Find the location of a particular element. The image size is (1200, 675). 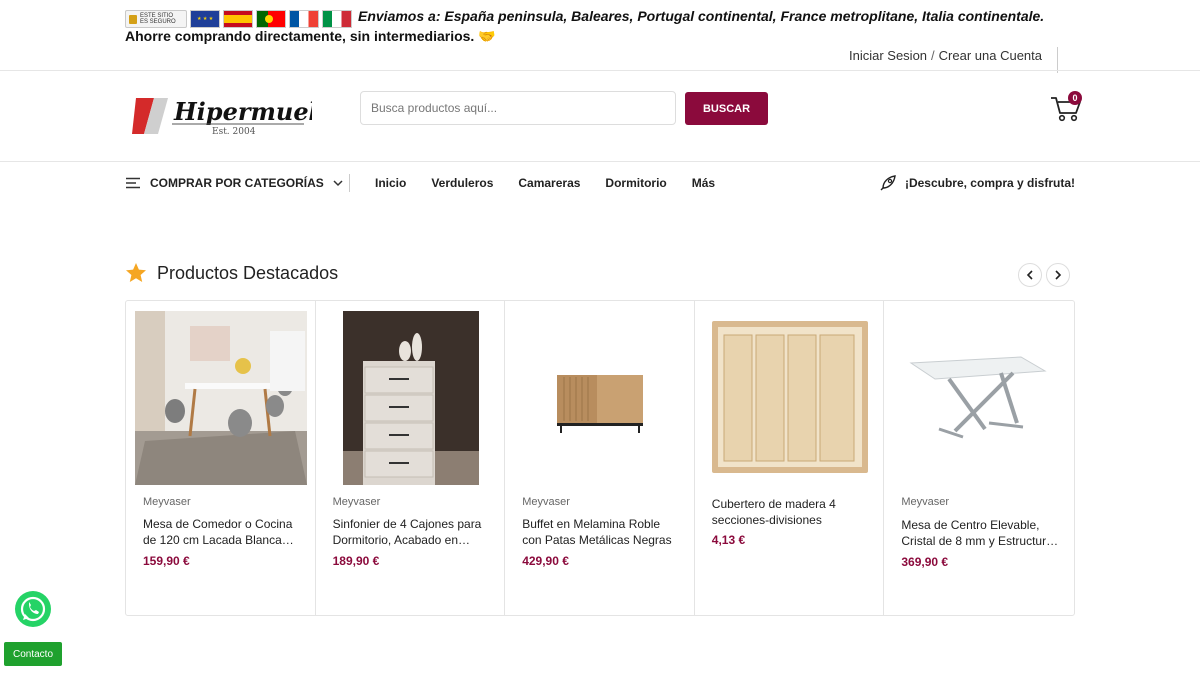

topbar-divider is located at coordinates (600, 70).